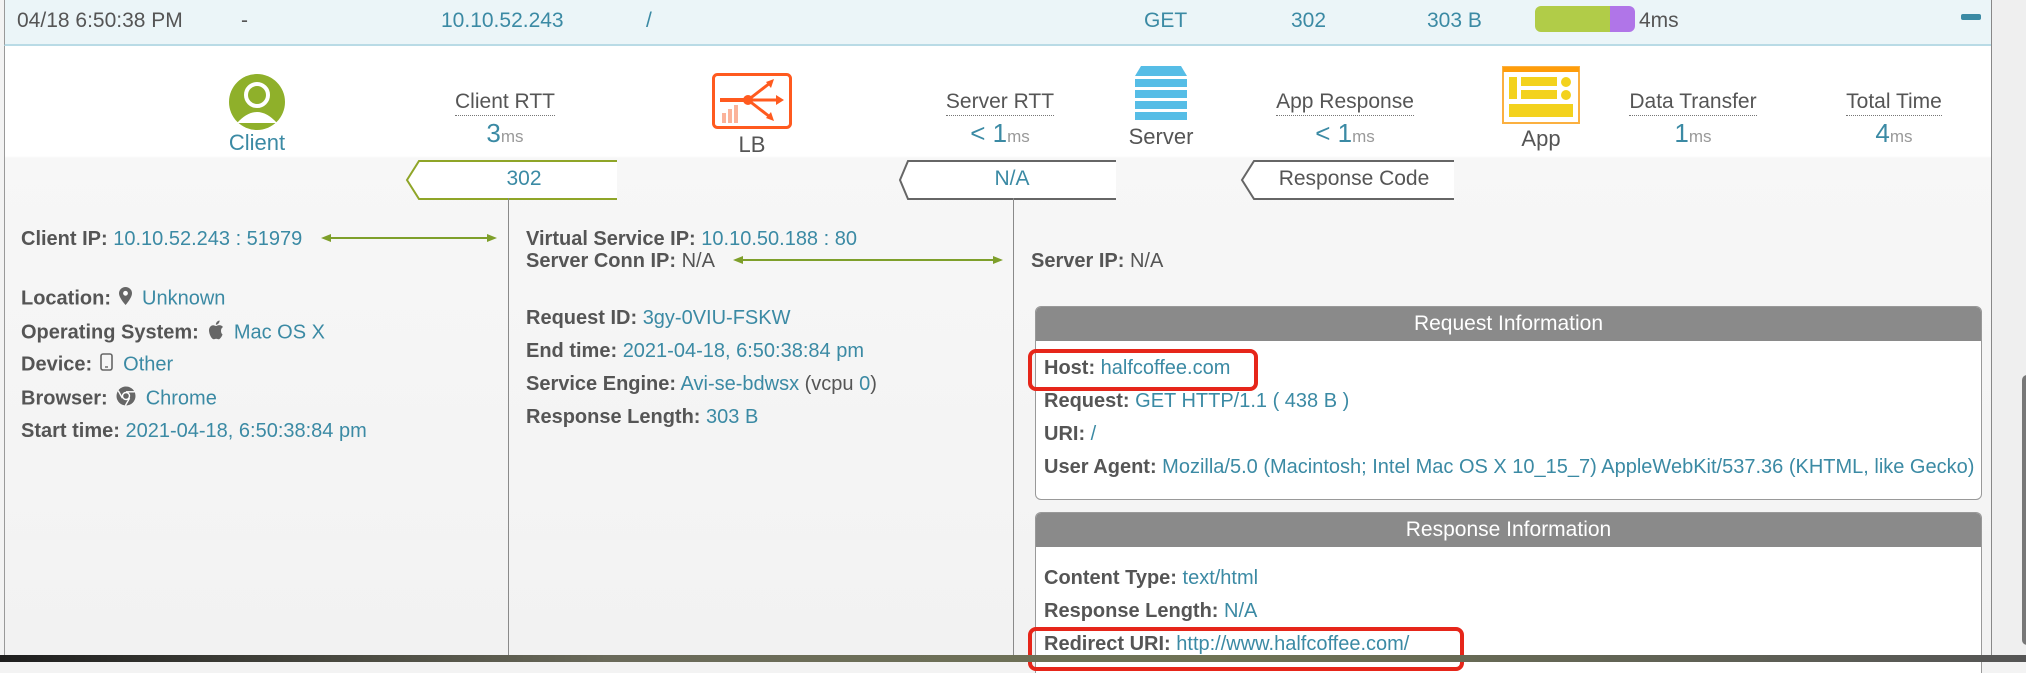 This screenshot has width=2026, height=673. I want to click on content-type-value: text/html, so click(1220, 578).